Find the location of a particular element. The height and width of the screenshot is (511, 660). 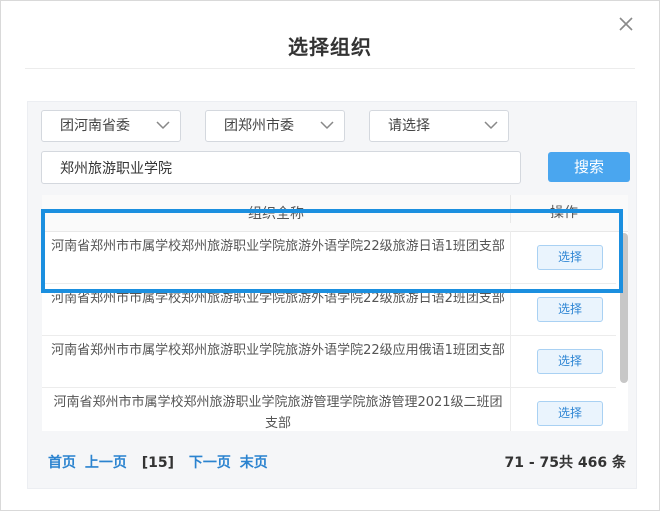

table-scrollbar is located at coordinates (624, 308).